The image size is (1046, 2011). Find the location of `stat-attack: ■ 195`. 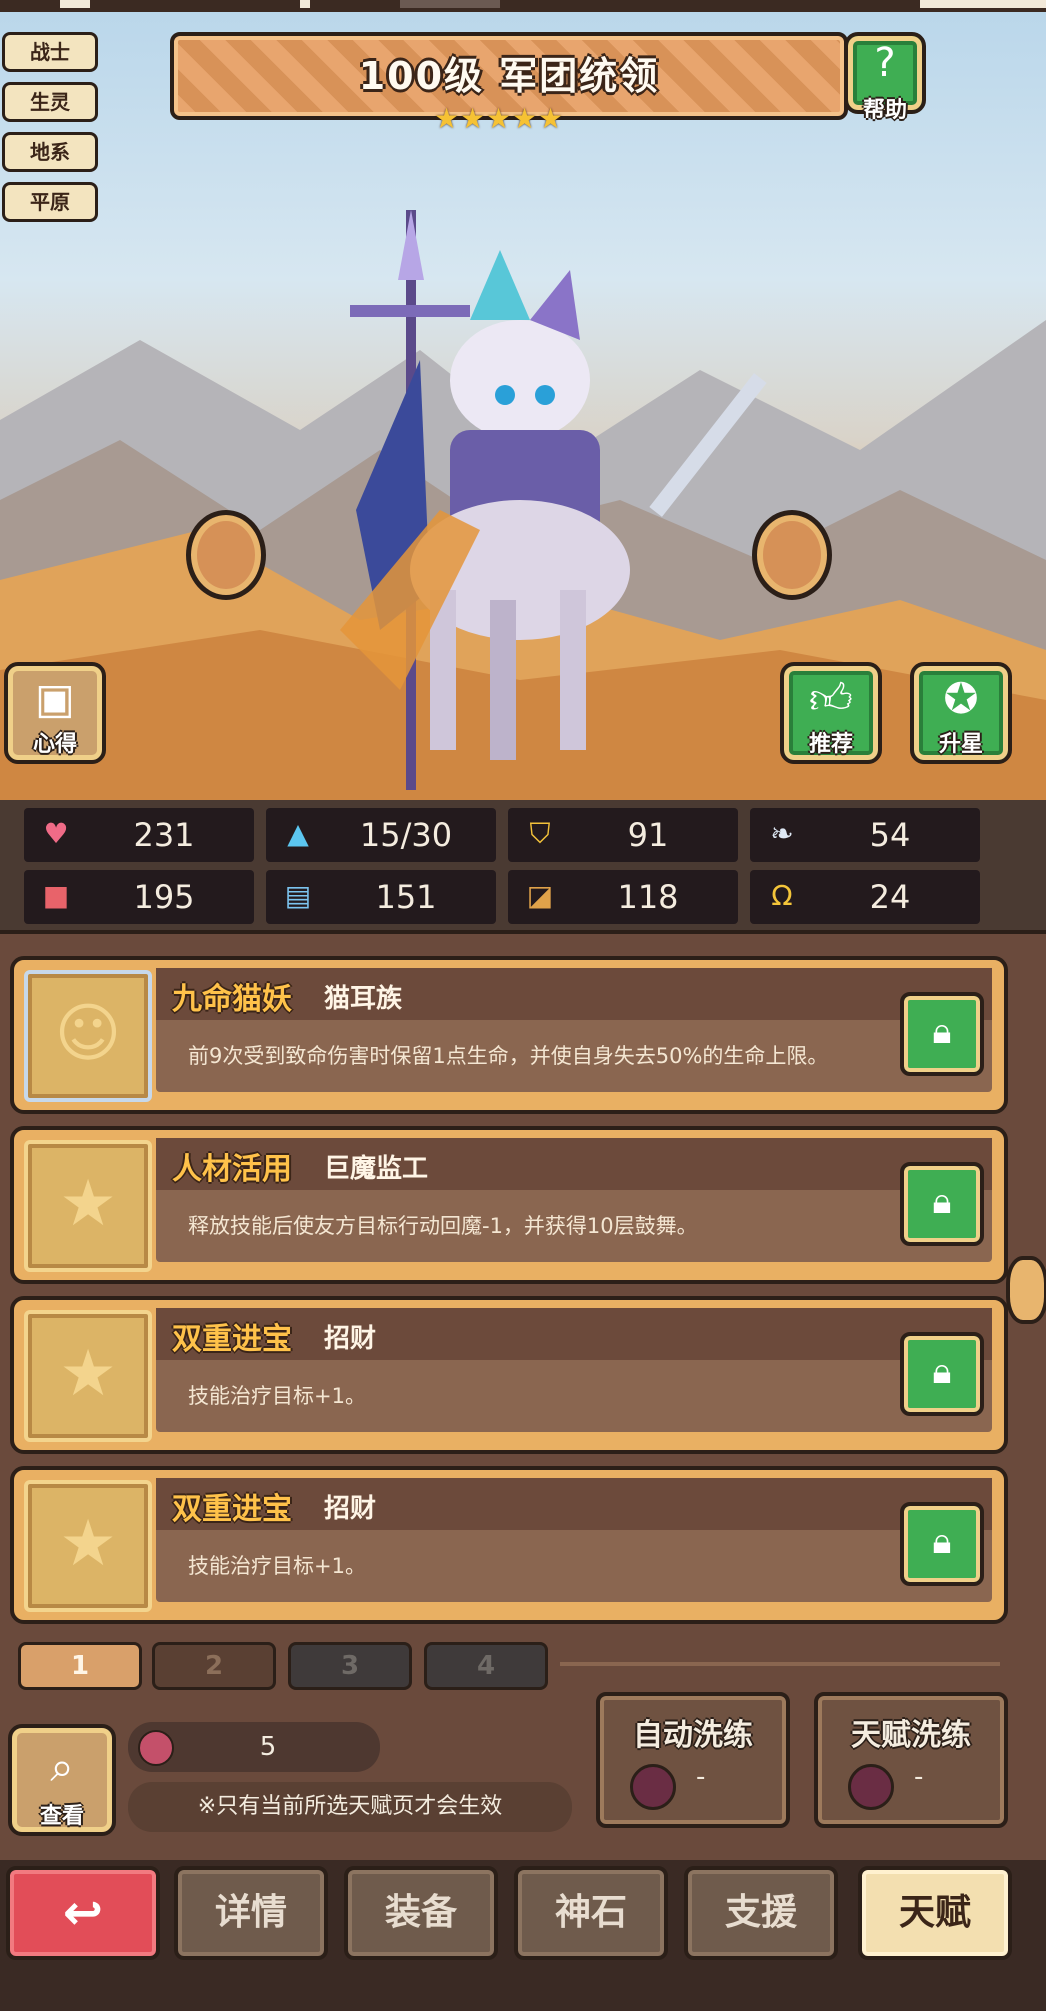

stat-attack: ■ 195 is located at coordinates (139, 897).